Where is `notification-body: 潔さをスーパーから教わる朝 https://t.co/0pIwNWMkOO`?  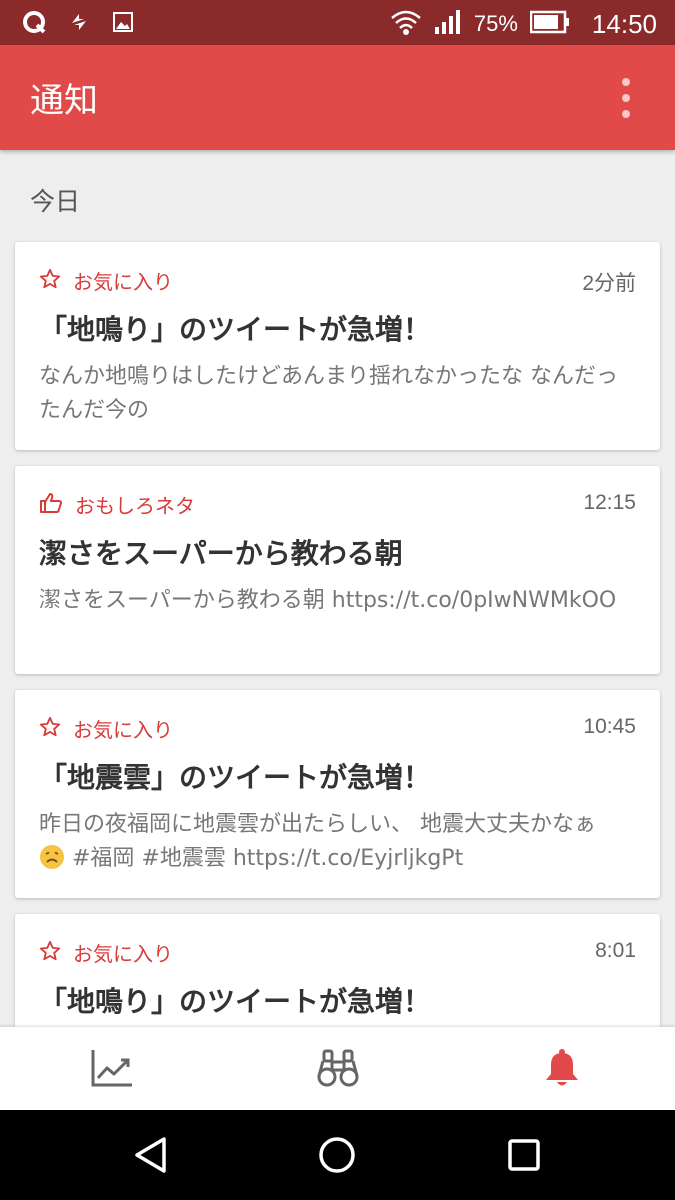 notification-body: 潔さをスーパーから教わる朝 https://t.co/0pIwNWMkOO is located at coordinates (328, 600).